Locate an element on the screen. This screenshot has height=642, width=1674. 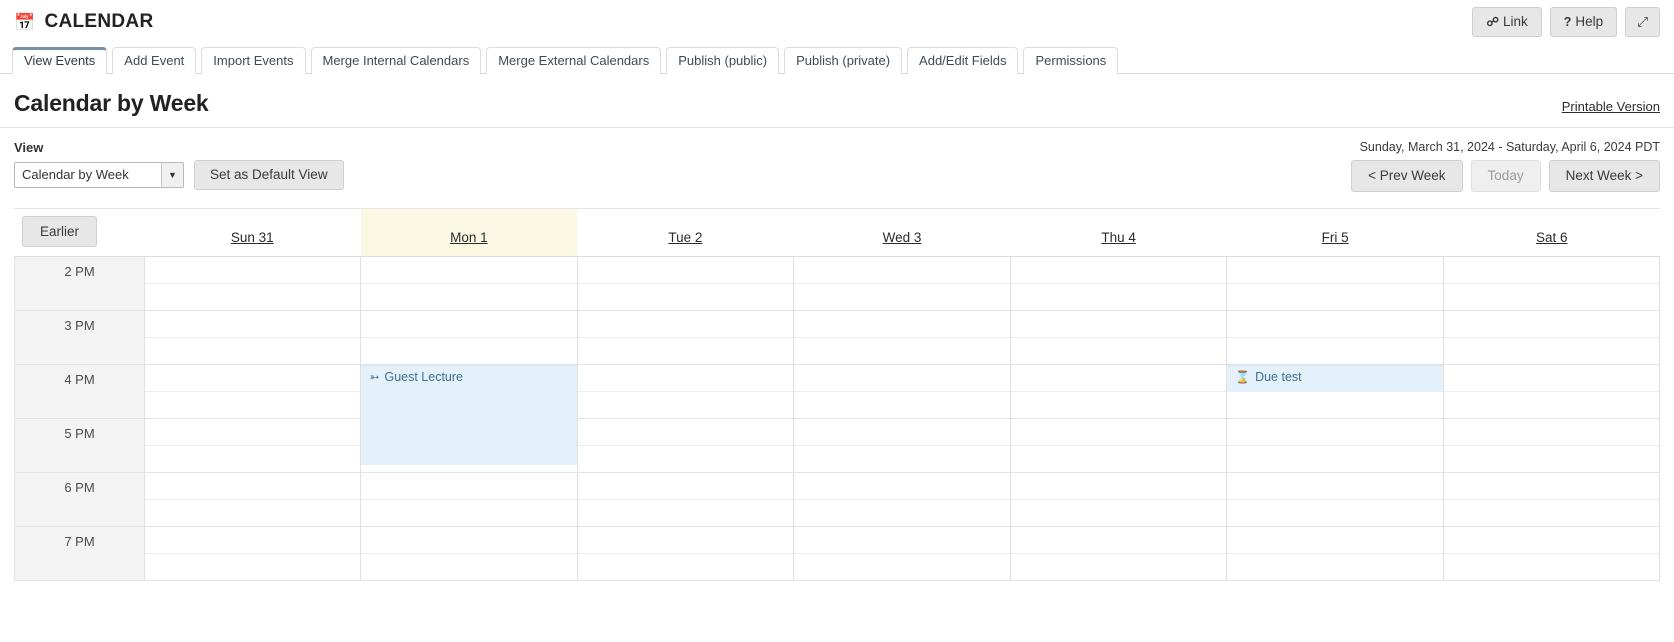
earlier-button: Earlier is located at coordinates (60, 231).